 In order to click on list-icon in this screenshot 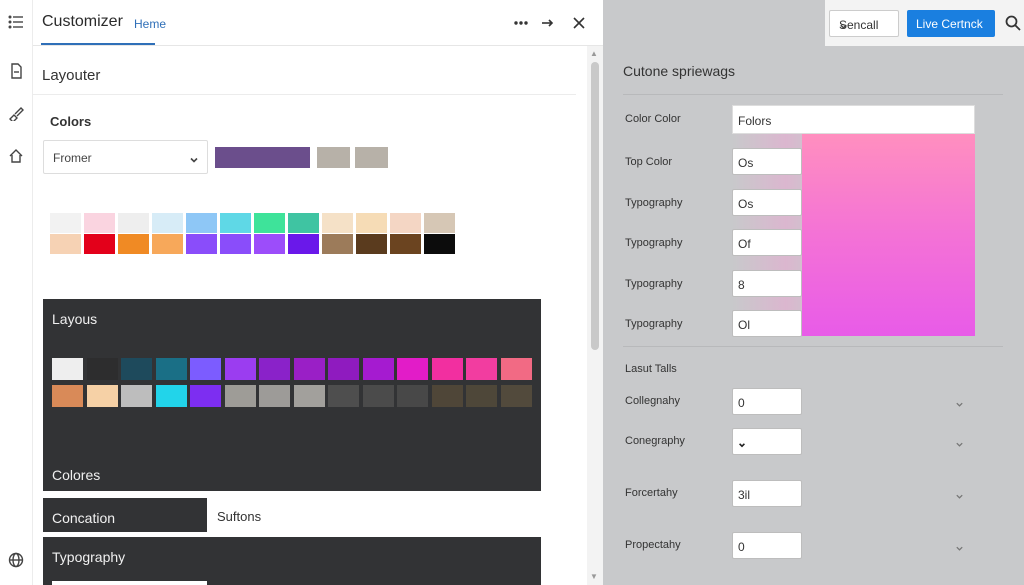, I will do `click(16, 22)`.